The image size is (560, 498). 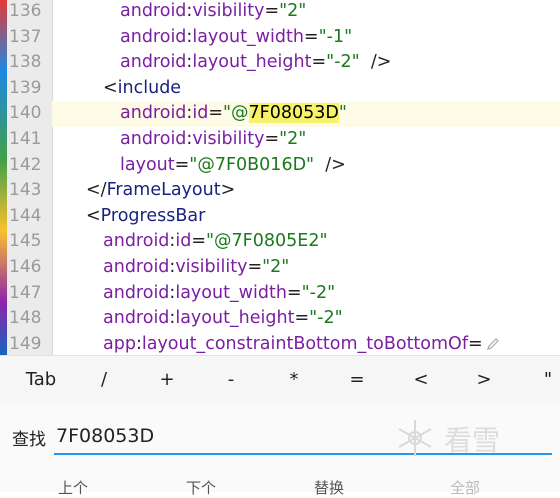 What do you see at coordinates (421, 380) in the screenshot?
I see `symbol-key: <` at bounding box center [421, 380].